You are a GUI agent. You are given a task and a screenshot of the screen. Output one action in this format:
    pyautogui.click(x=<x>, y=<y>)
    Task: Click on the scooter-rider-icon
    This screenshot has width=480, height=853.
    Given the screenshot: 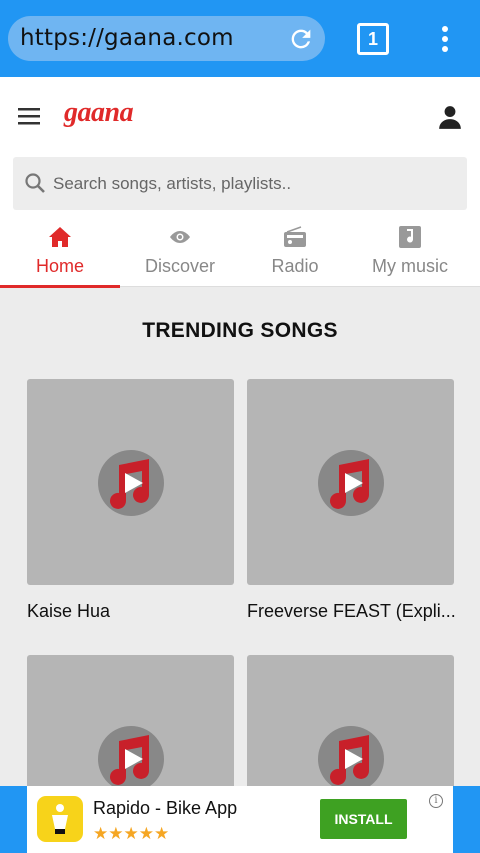 What is the action you would take?
    pyautogui.click(x=60, y=819)
    